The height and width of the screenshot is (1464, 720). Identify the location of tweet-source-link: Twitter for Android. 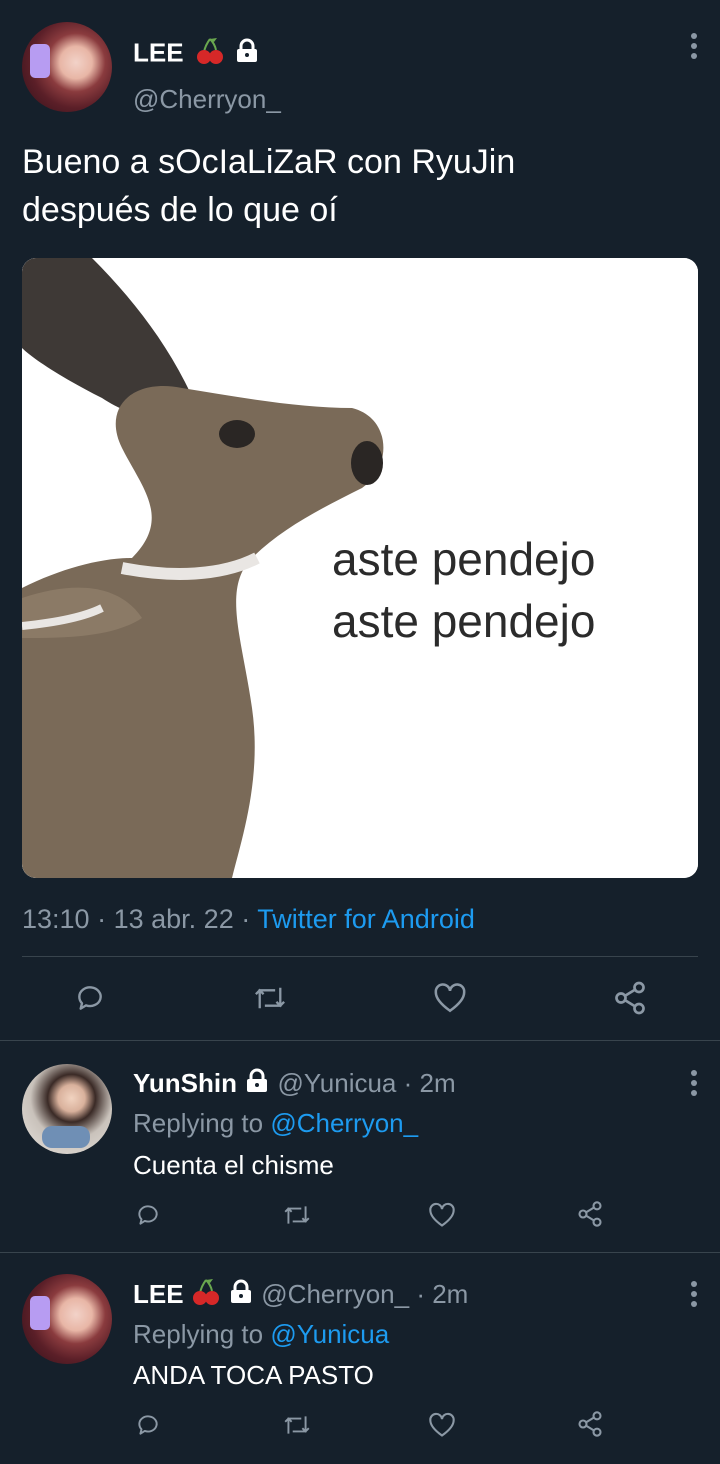
(366, 919).